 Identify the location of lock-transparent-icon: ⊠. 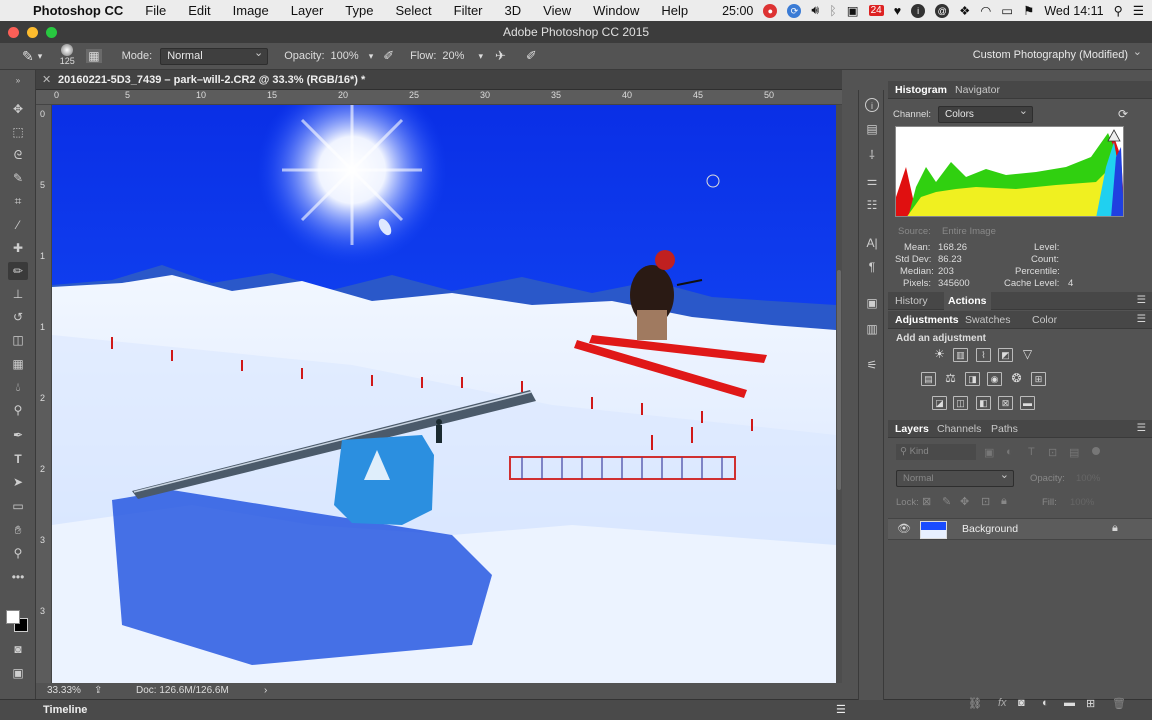
(926, 501).